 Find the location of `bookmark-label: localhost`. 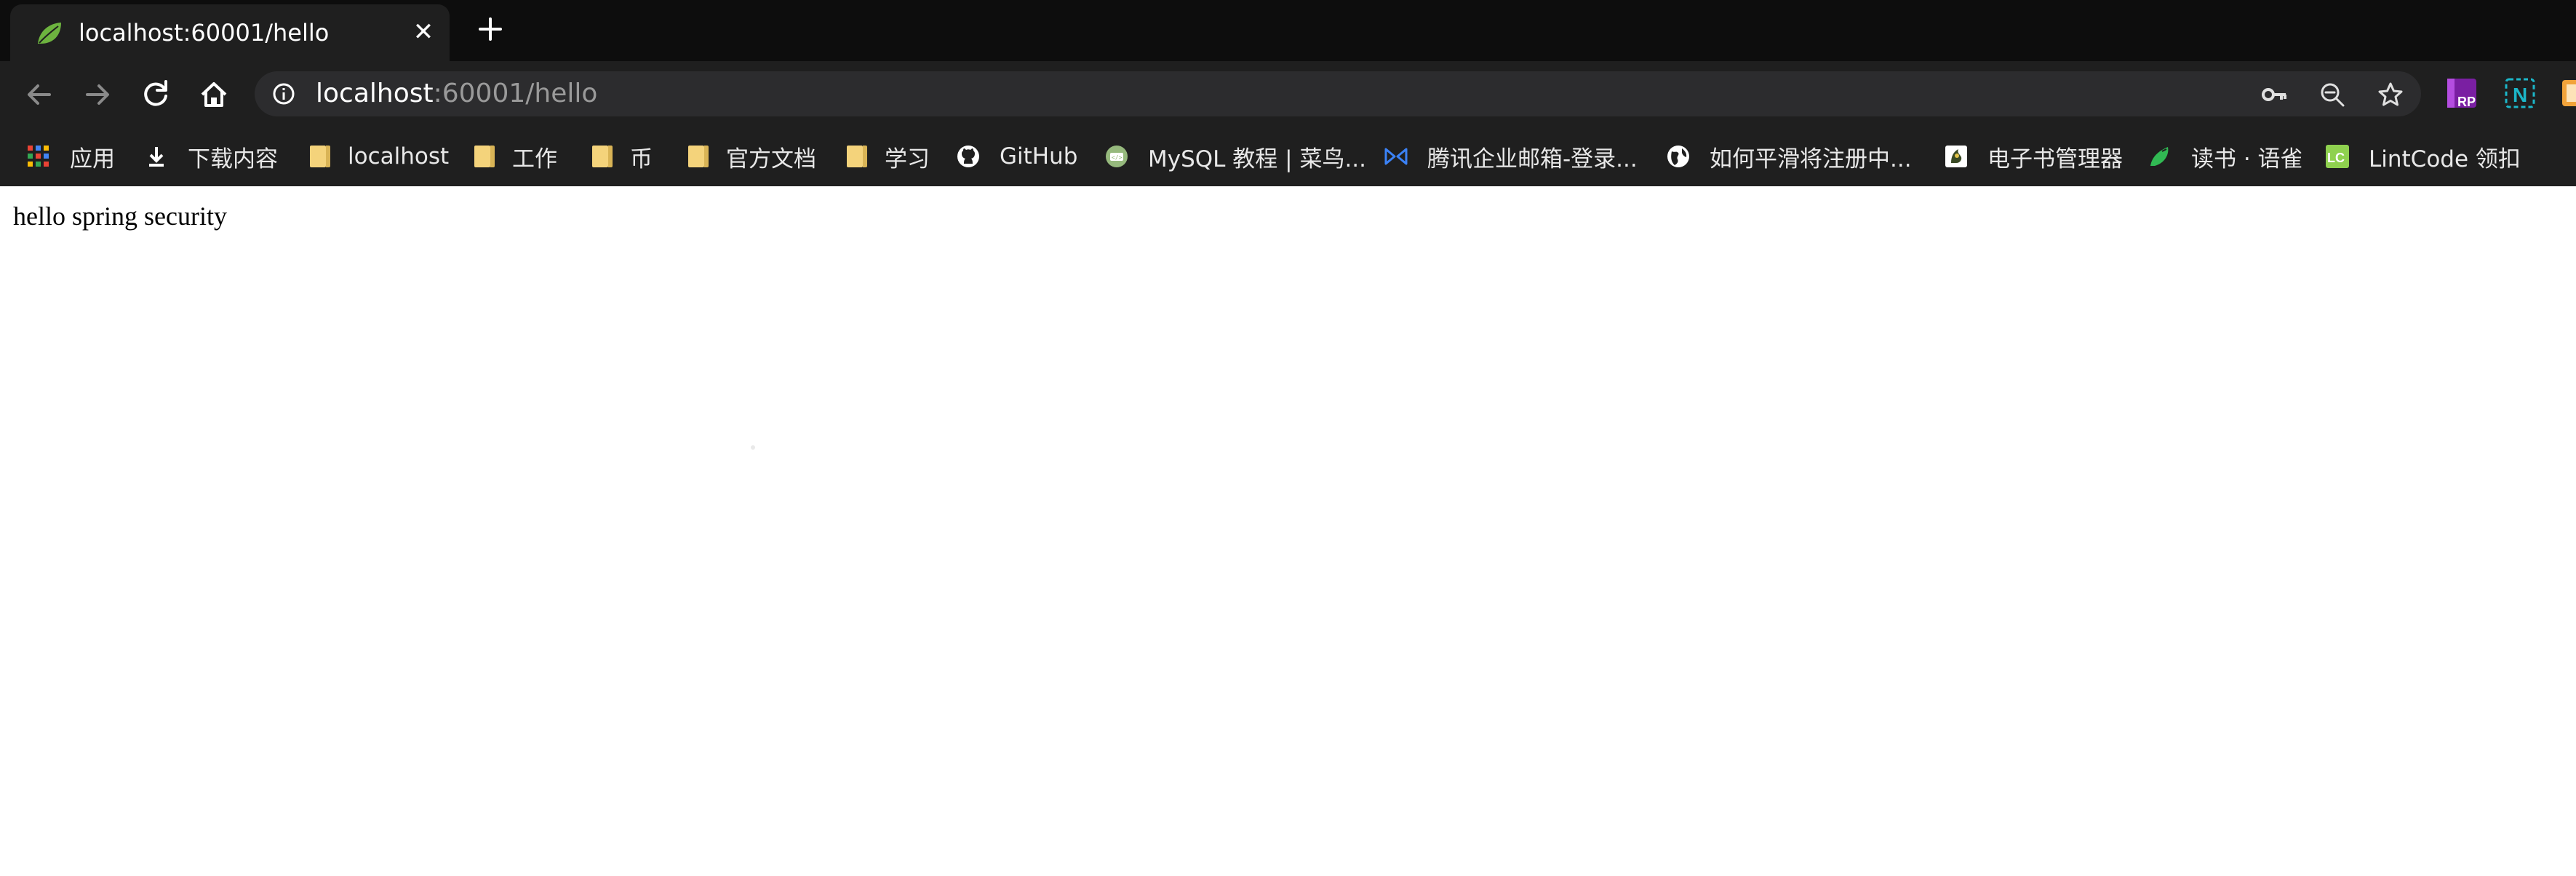

bookmark-label: localhost is located at coordinates (399, 156).